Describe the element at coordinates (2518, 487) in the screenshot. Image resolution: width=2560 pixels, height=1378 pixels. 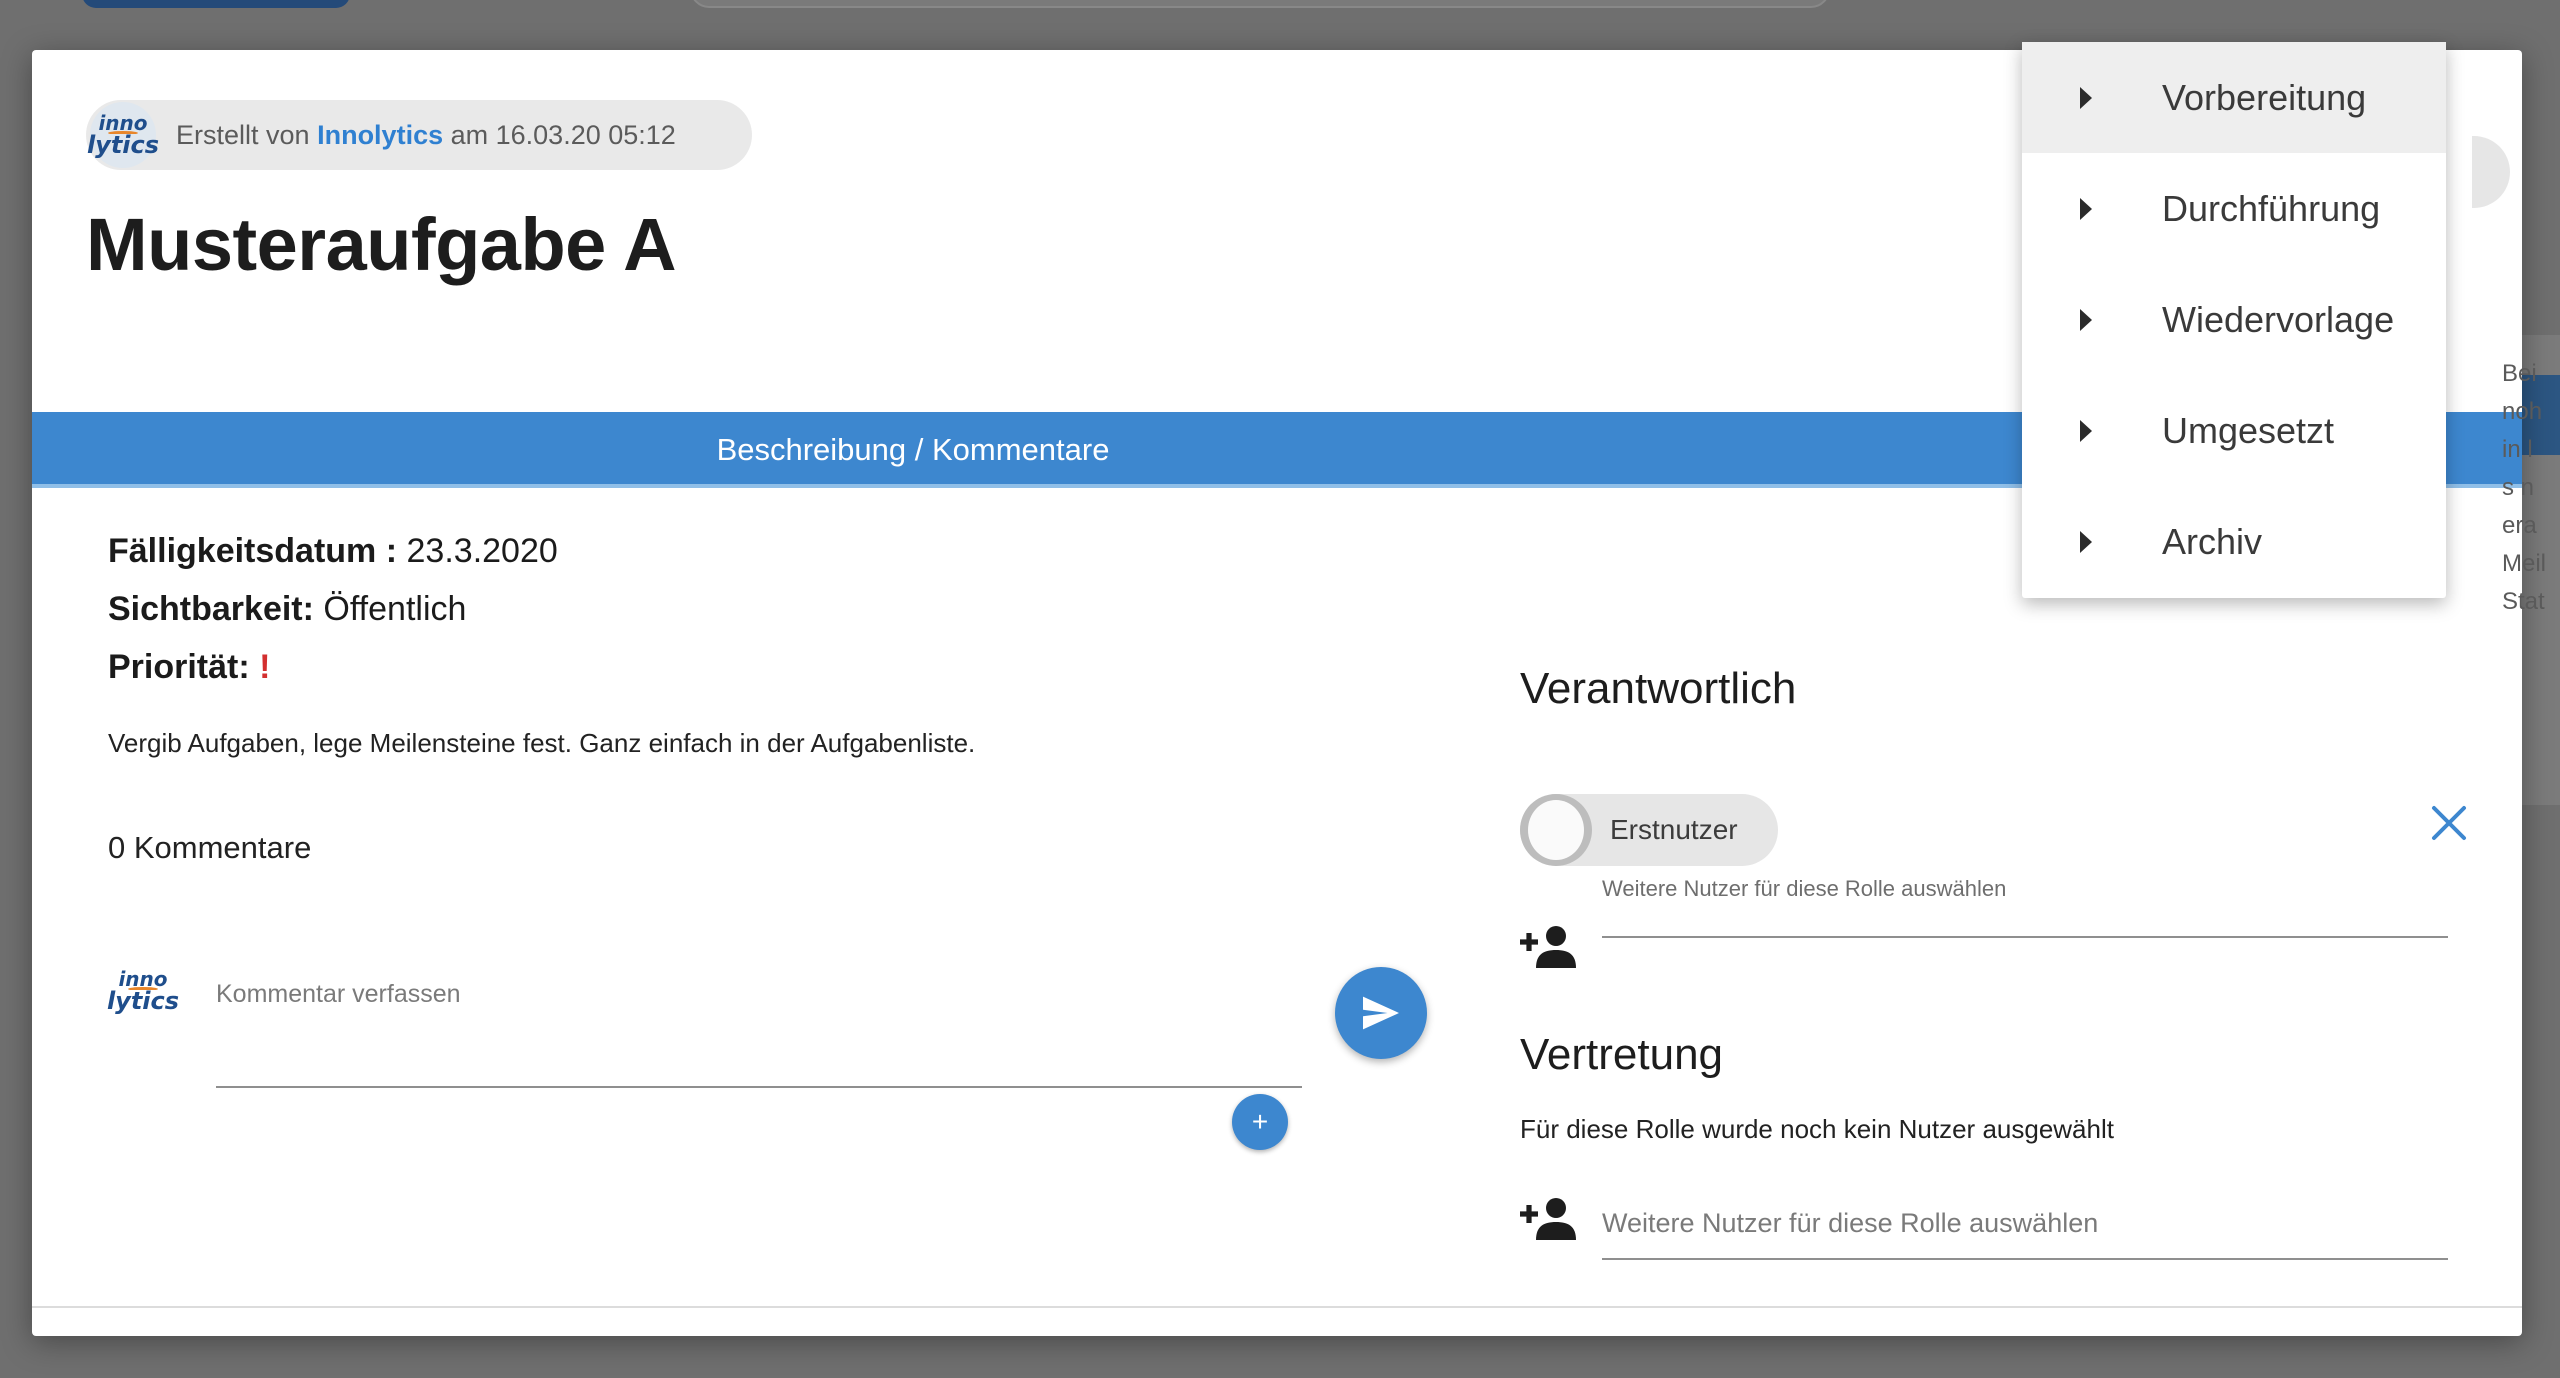
I see `background-card-line: s n` at that location.